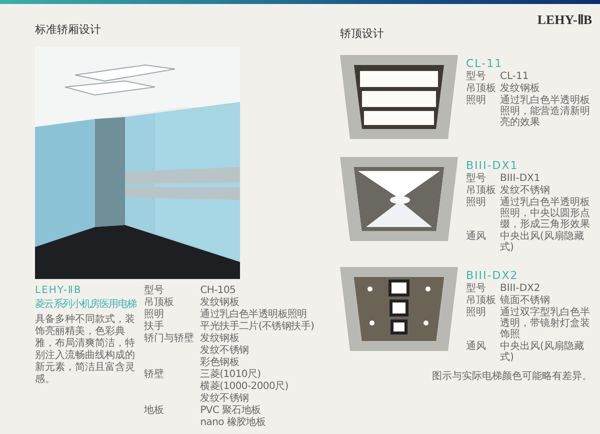 The image size is (600, 434). I want to click on spec-label: 轿壁, so click(155, 375).